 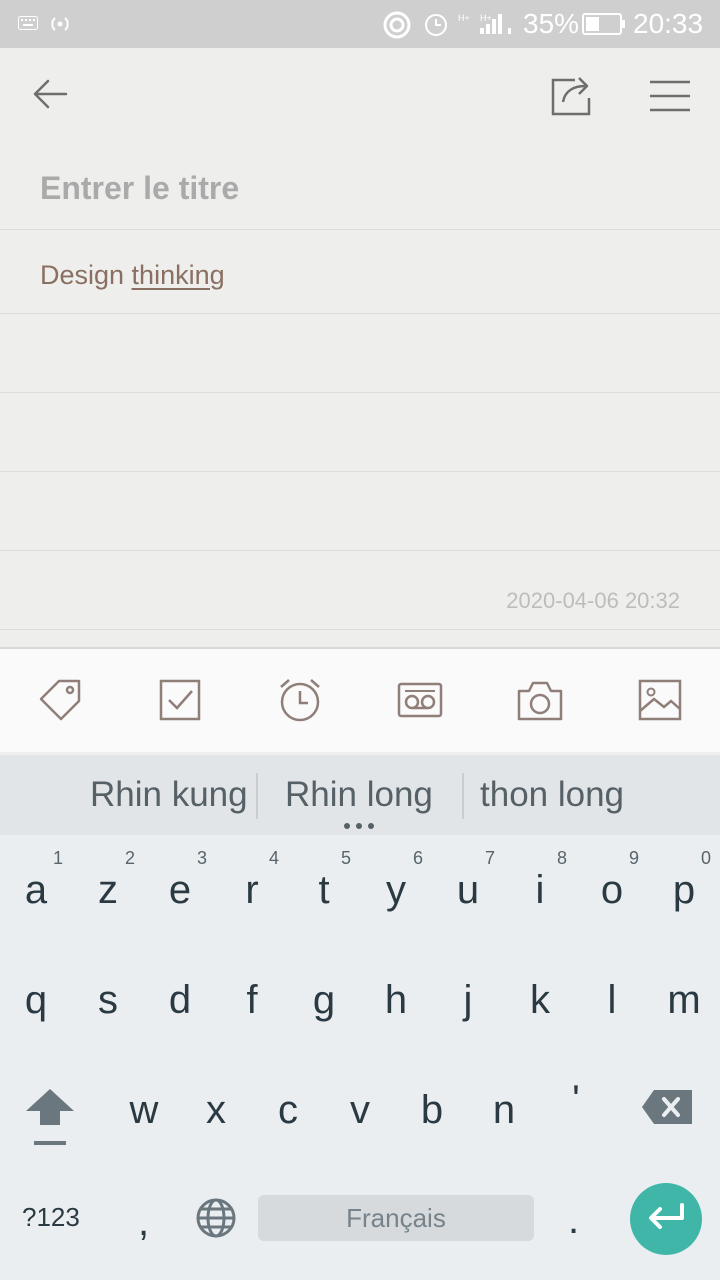 I want to click on key-r: r, so click(x=252, y=890).